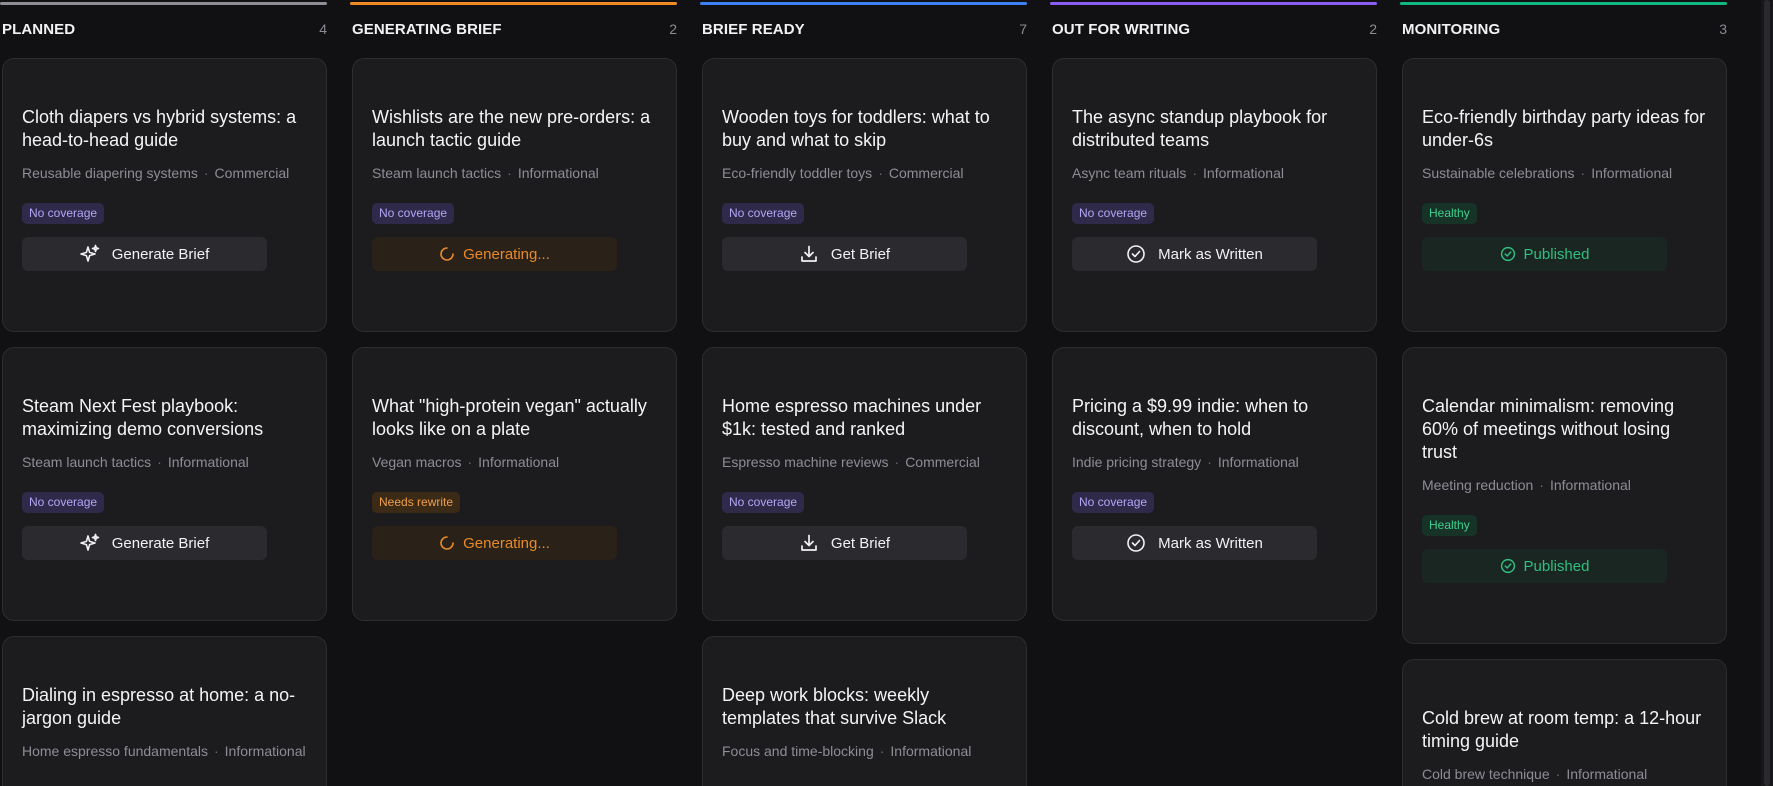 Image resolution: width=1773 pixels, height=786 pixels. Describe the element at coordinates (39, 29) in the screenshot. I see `column-title: PLANNED` at that location.